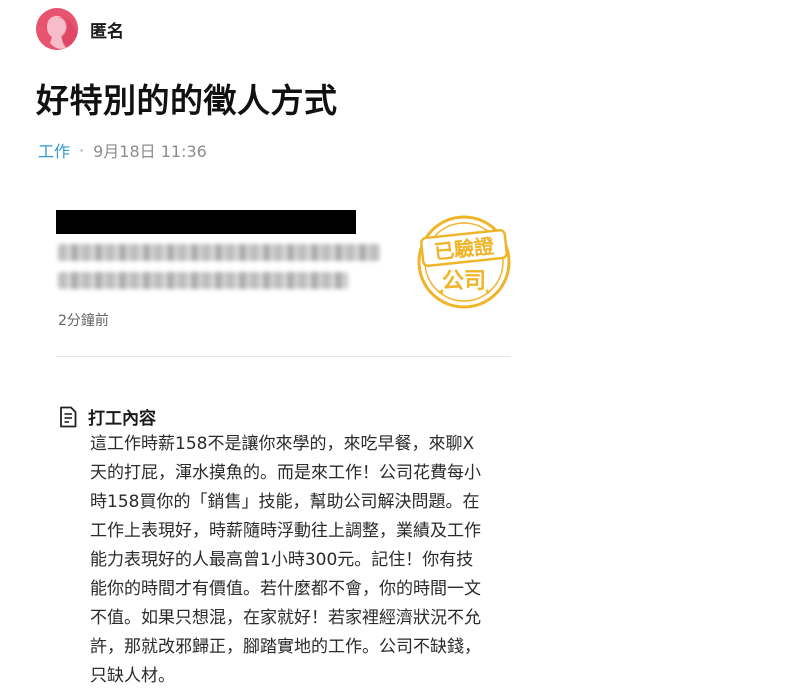 The image size is (800, 700). I want to click on post-timestamp: 9月18日 11:36, so click(150, 151).